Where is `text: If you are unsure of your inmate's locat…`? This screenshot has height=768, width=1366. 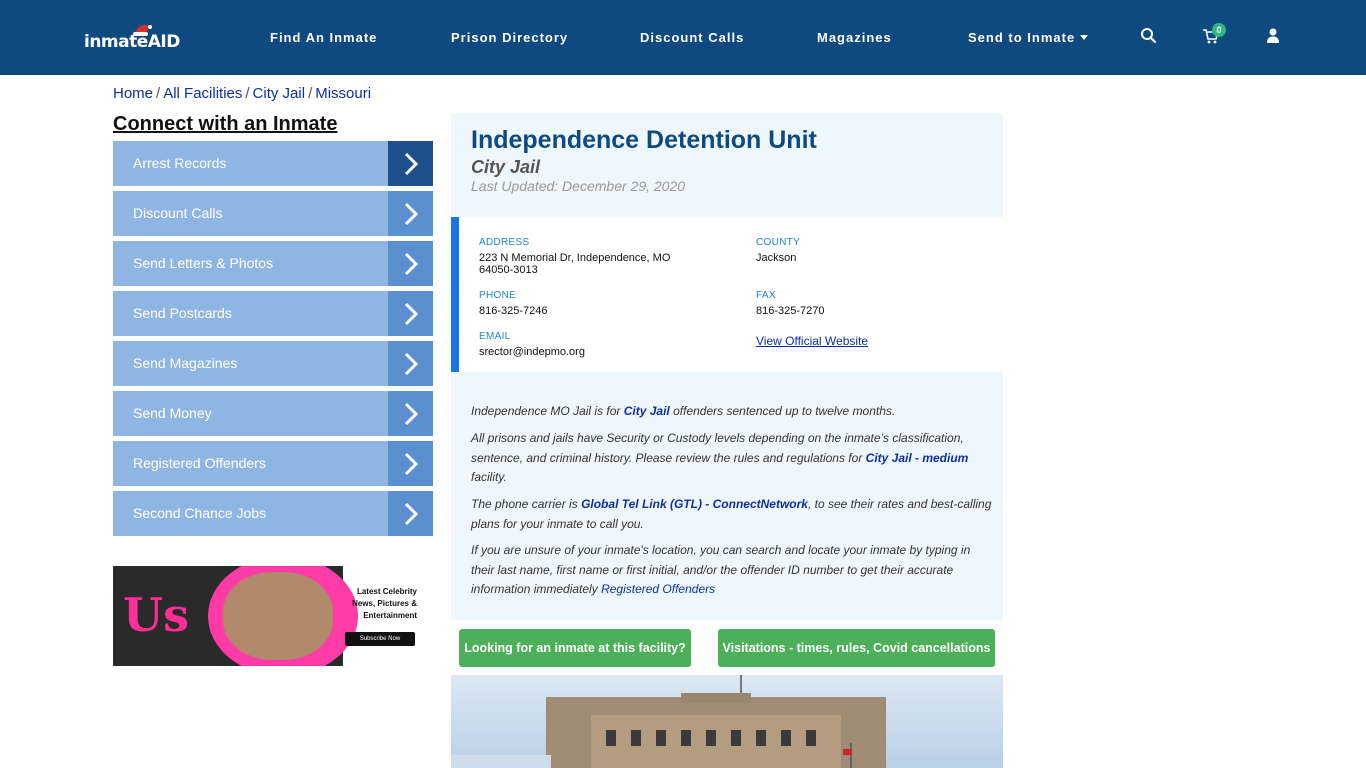
text: If you are unsure of your inmate's locat… is located at coordinates (721, 569).